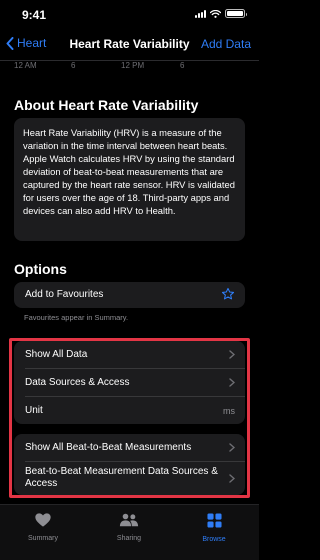  What do you see at coordinates (76, 317) in the screenshot?
I see `favourites-note: Favourites appear in Summary.` at bounding box center [76, 317].